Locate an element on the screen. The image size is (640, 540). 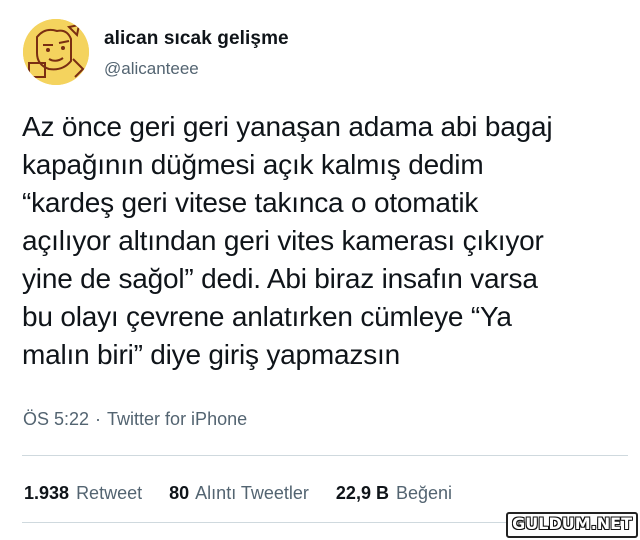
avatar is located at coordinates (56, 52).